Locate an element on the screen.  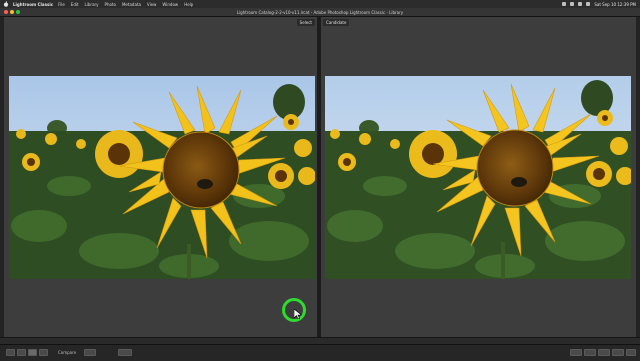
menu-app-name: Lightroom Classic is located at coordinates (33, 4).